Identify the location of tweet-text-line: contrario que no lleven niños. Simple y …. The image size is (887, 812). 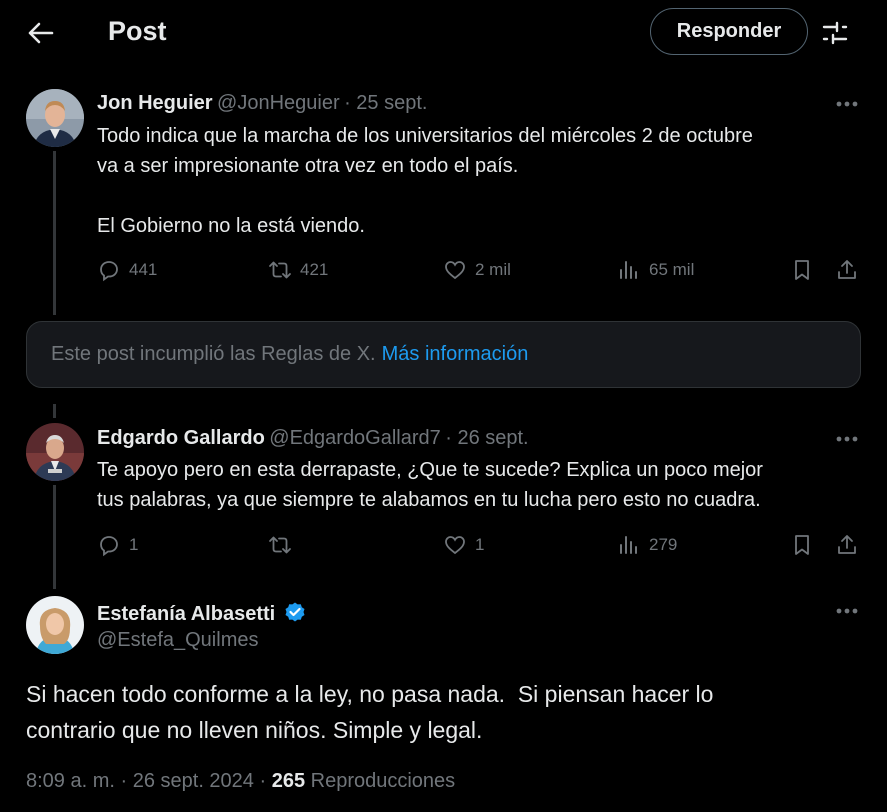
(254, 730).